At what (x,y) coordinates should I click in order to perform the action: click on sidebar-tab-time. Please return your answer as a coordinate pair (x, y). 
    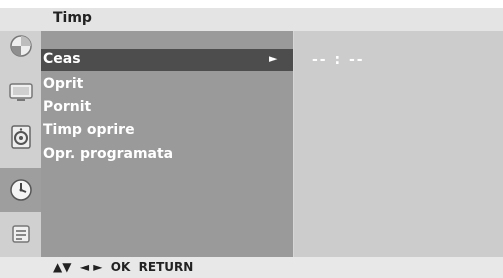
    Looking at the image, I should click on (20, 190).